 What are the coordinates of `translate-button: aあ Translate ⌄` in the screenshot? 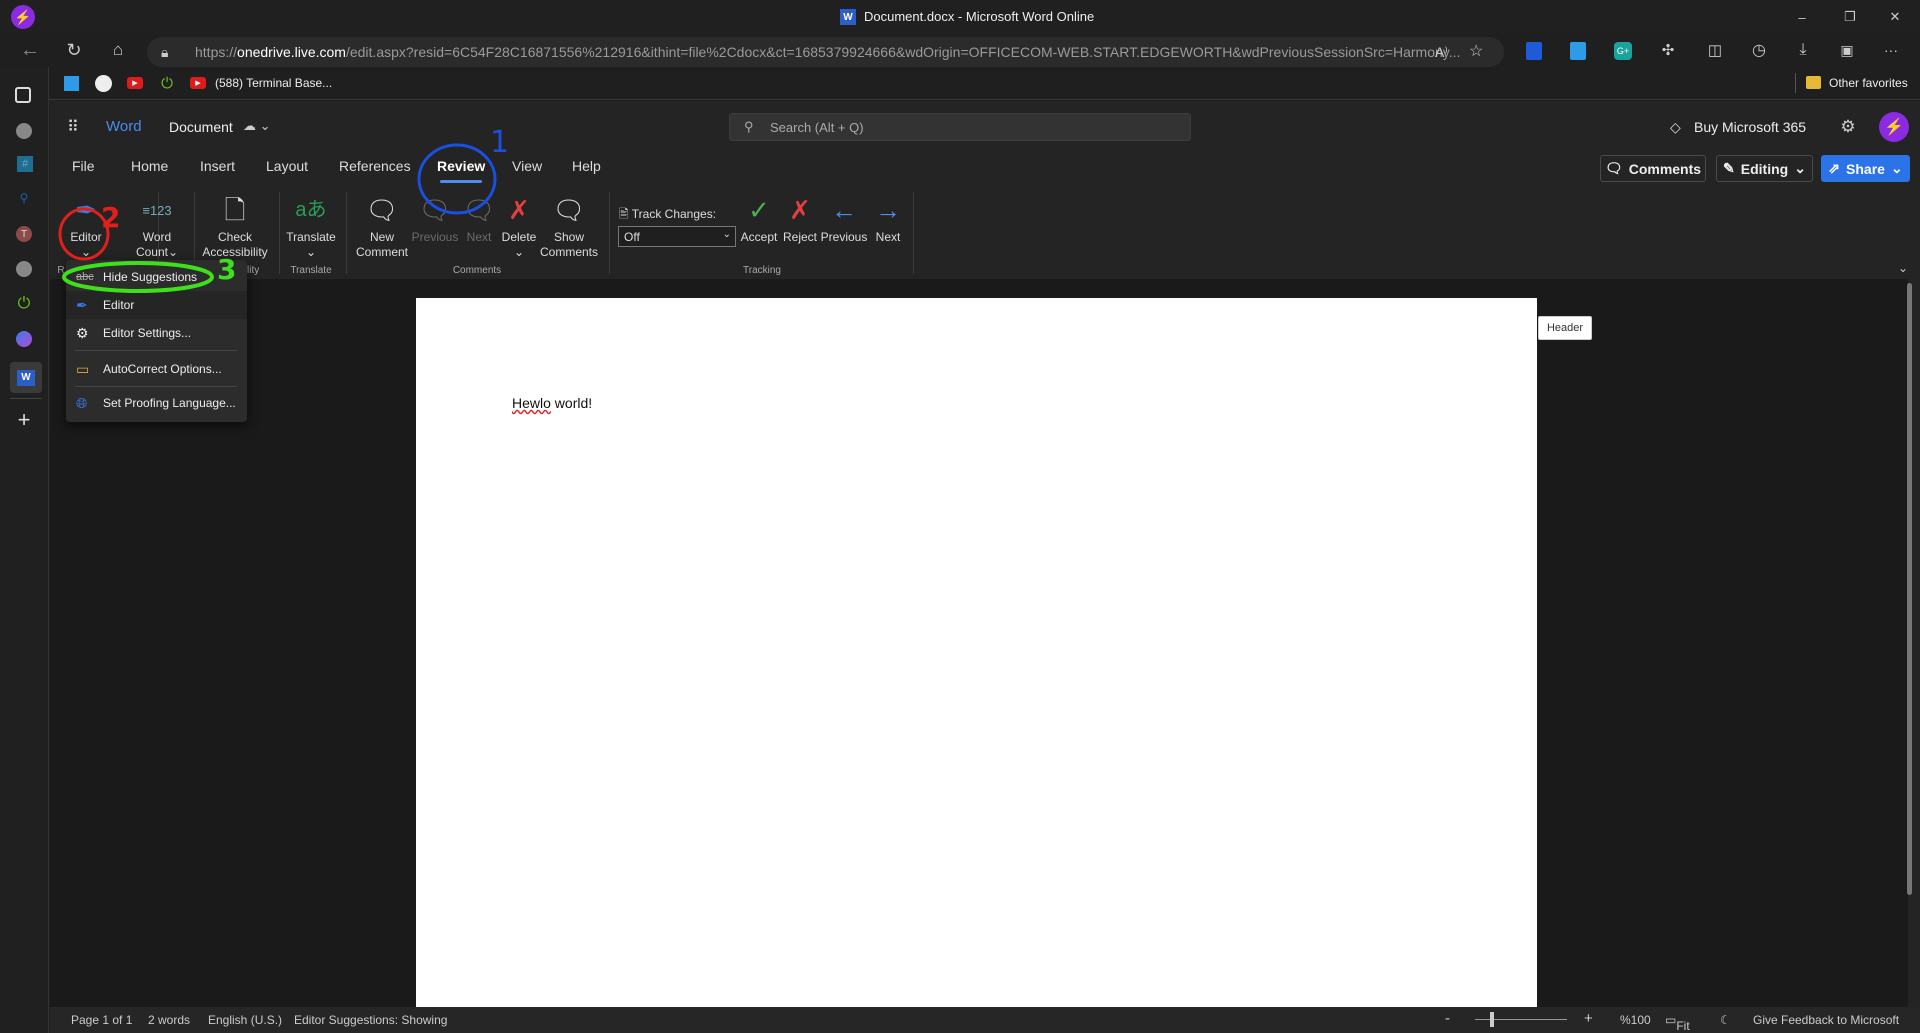 It's located at (311, 225).